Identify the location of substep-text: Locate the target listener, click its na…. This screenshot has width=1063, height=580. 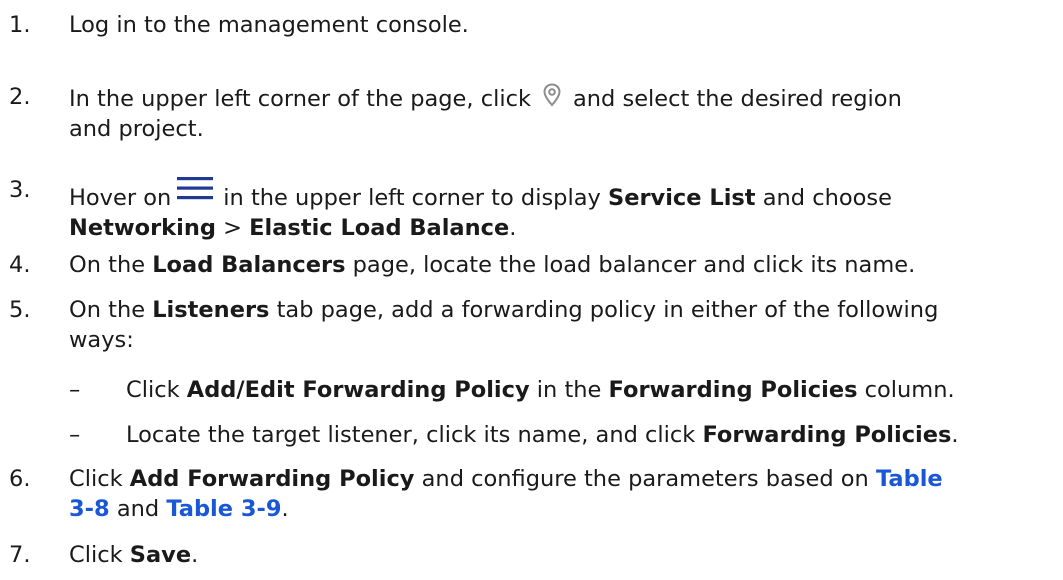
(542, 435).